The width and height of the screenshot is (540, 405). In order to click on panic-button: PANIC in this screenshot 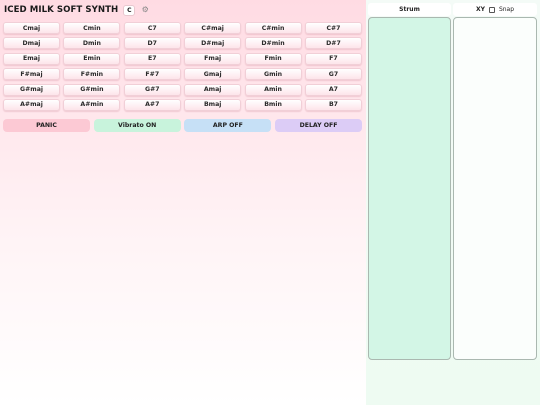, I will do `click(46, 125)`.